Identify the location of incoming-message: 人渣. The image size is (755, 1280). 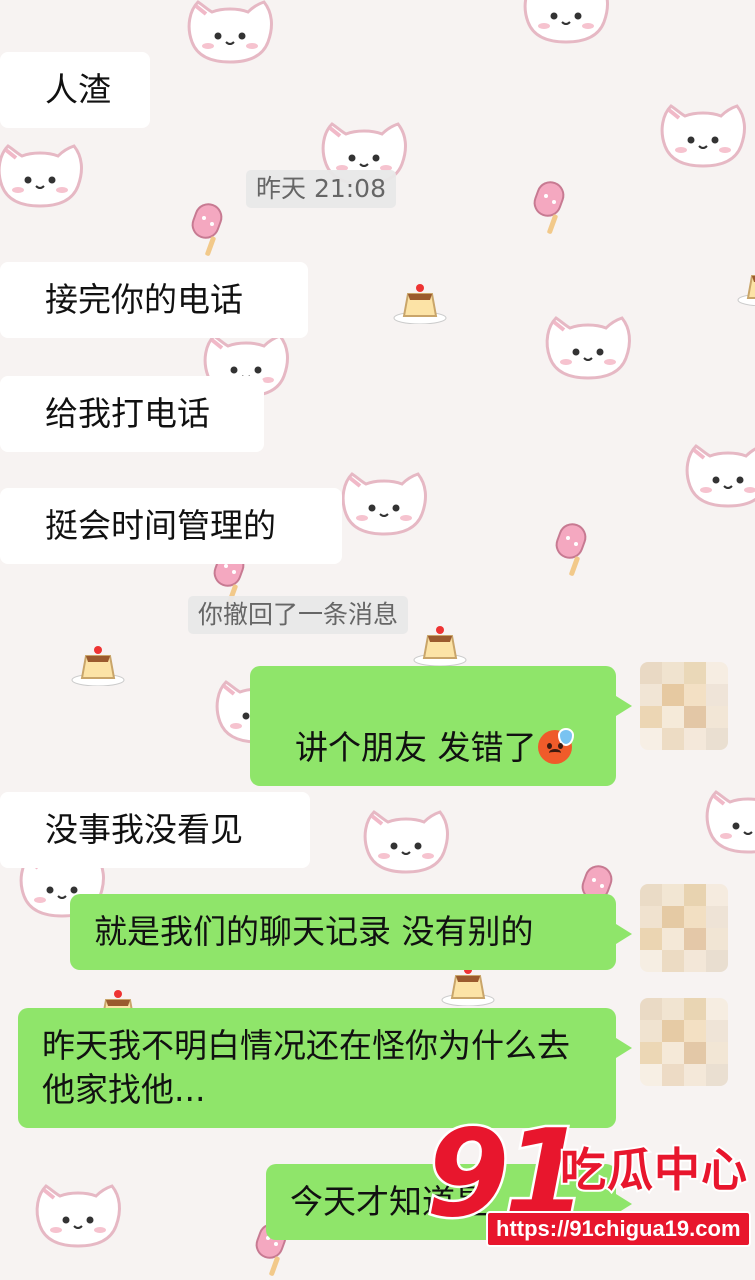
(75, 90).